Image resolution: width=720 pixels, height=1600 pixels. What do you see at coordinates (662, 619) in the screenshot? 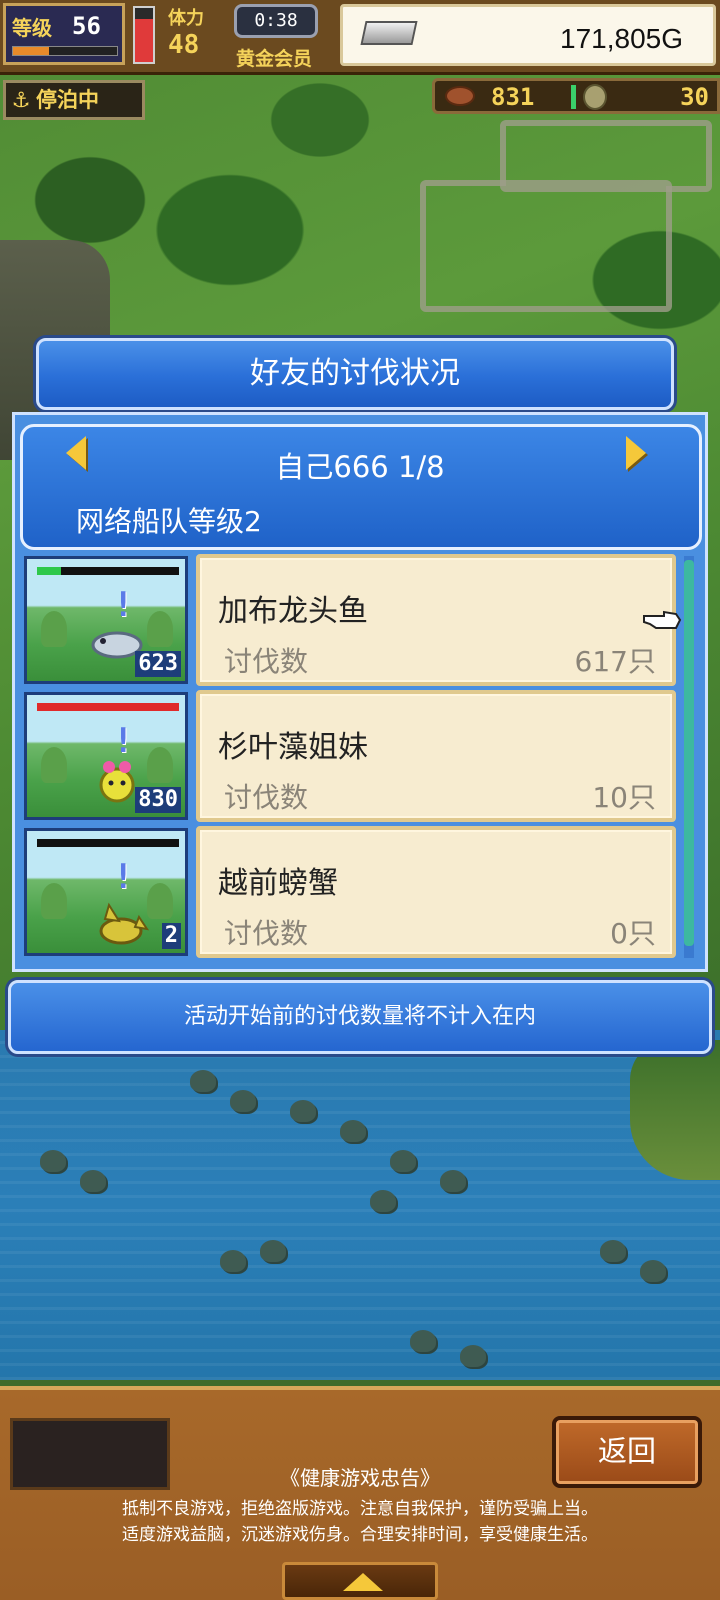
I see `hand-pointer-icon` at bounding box center [662, 619].